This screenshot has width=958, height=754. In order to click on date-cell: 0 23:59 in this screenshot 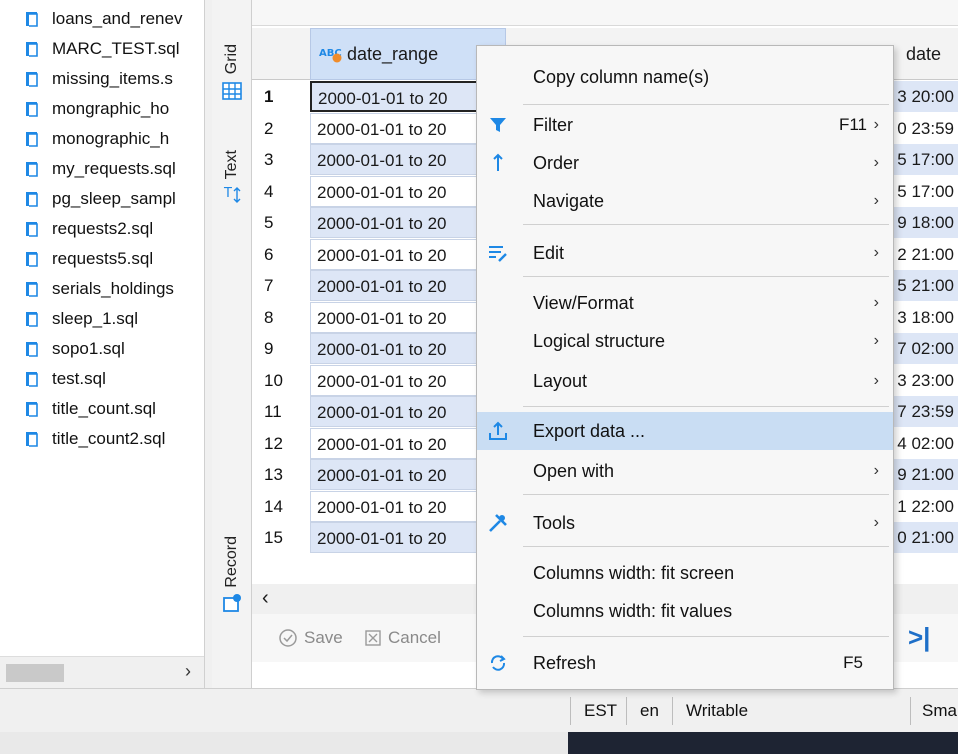, I will do `click(925, 128)`.